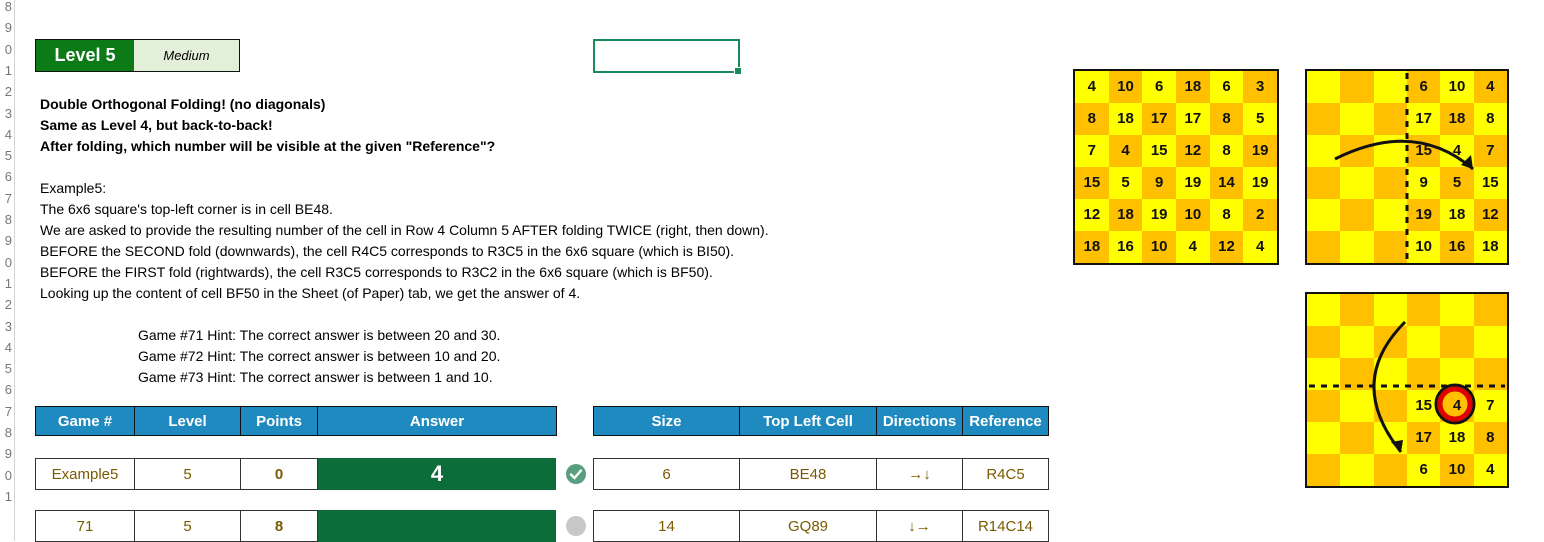  Describe the element at coordinates (1125, 246) in the screenshot. I see `board-number: 16` at that location.